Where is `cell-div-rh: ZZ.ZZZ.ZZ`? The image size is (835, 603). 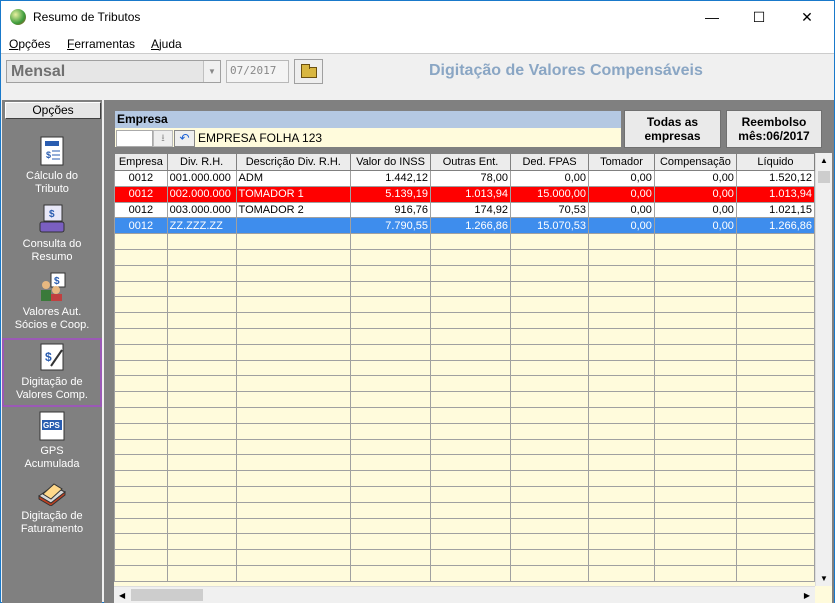 cell-div-rh: ZZ.ZZZ.ZZ is located at coordinates (201, 226).